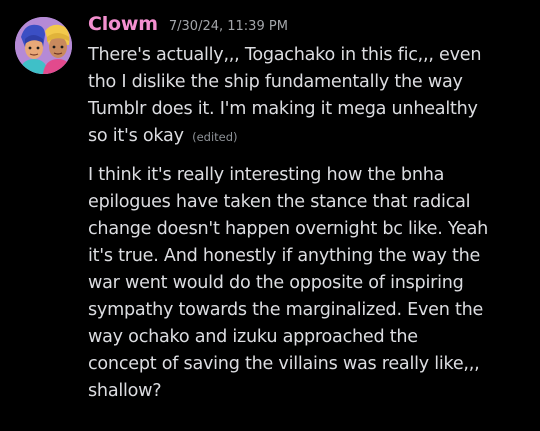 This screenshot has height=431, width=540. I want to click on avatar-image, so click(43, 45).